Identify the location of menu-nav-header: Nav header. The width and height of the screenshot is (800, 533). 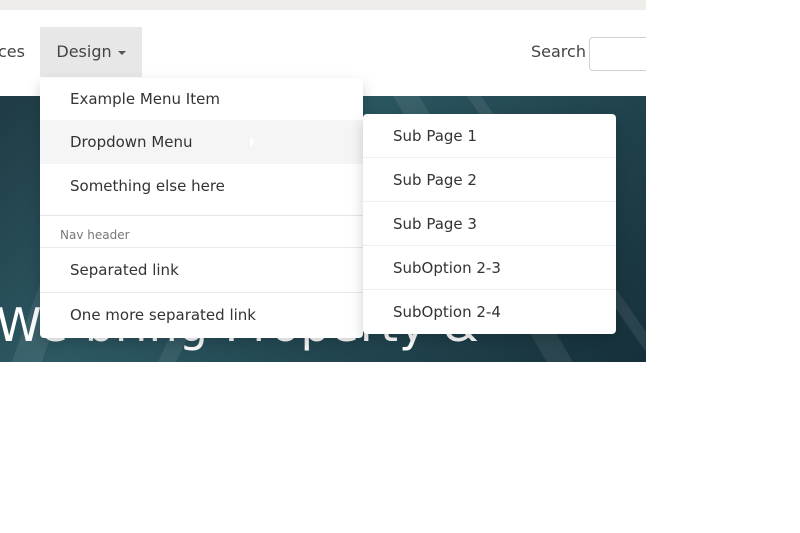
(95, 235).